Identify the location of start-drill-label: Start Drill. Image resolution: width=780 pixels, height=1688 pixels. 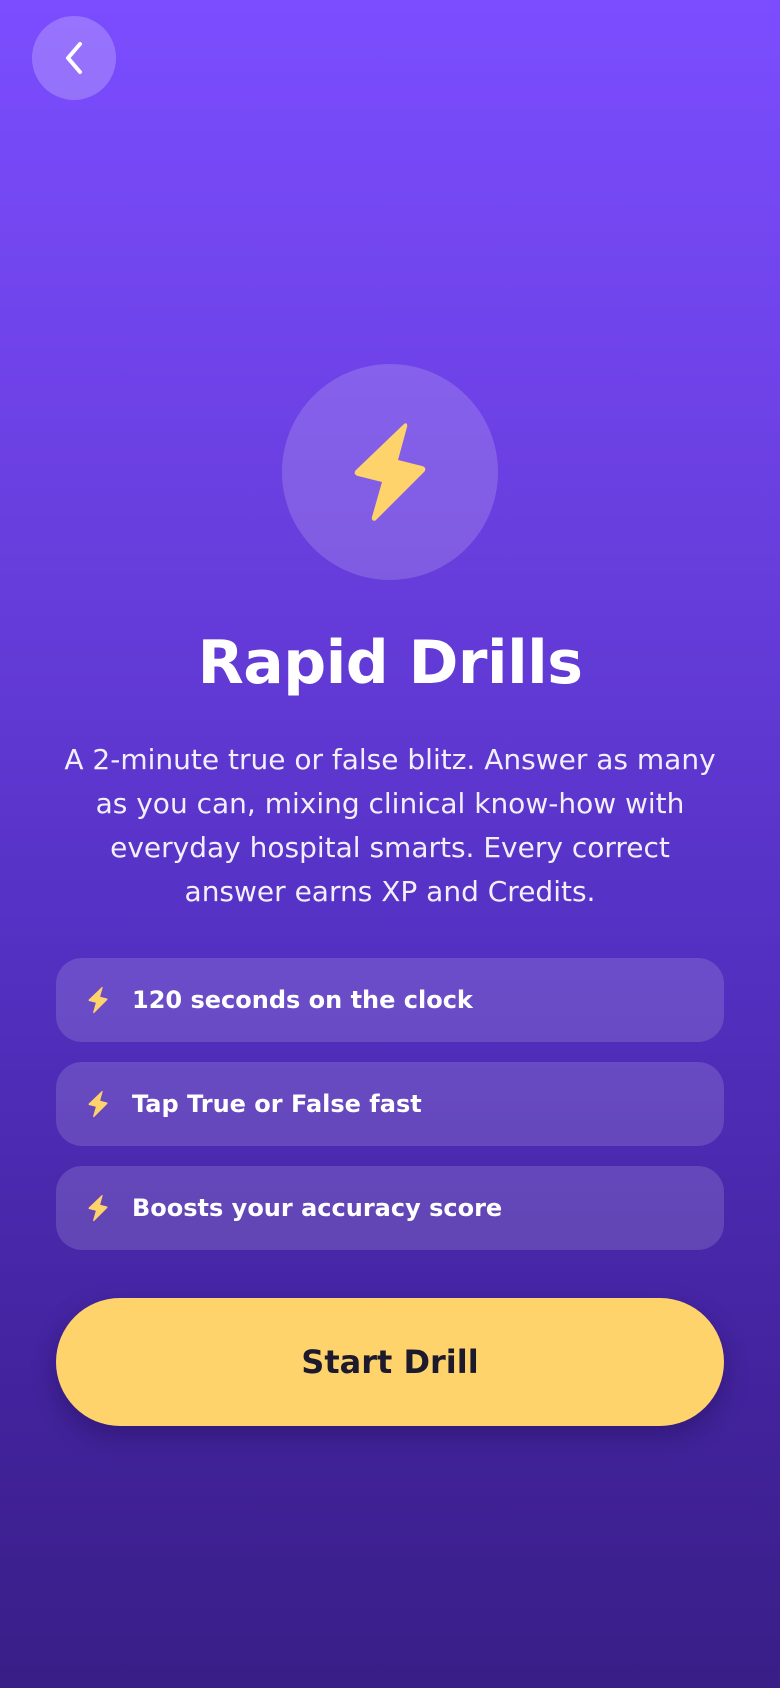
(390, 1362).